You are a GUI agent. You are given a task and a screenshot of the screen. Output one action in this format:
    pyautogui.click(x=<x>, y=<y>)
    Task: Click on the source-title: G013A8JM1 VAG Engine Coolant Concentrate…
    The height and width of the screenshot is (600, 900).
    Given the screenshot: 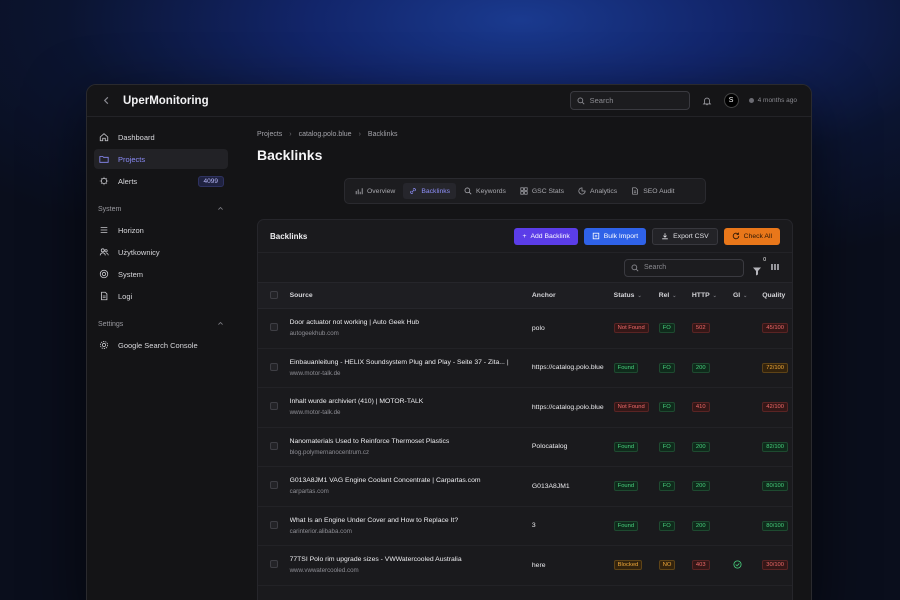 What is the action you would take?
    pyautogui.click(x=406, y=480)
    